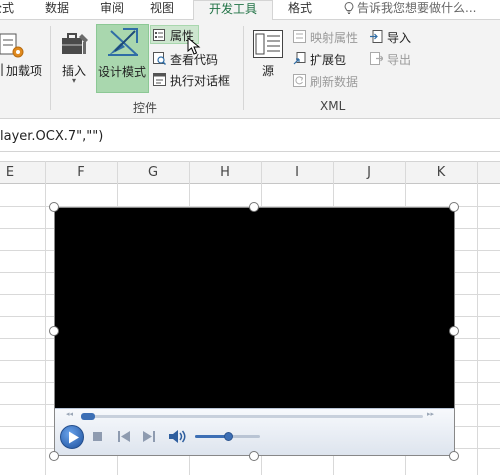 The image size is (500, 475). I want to click on resize-handle-bottom-right, so click(454, 456).